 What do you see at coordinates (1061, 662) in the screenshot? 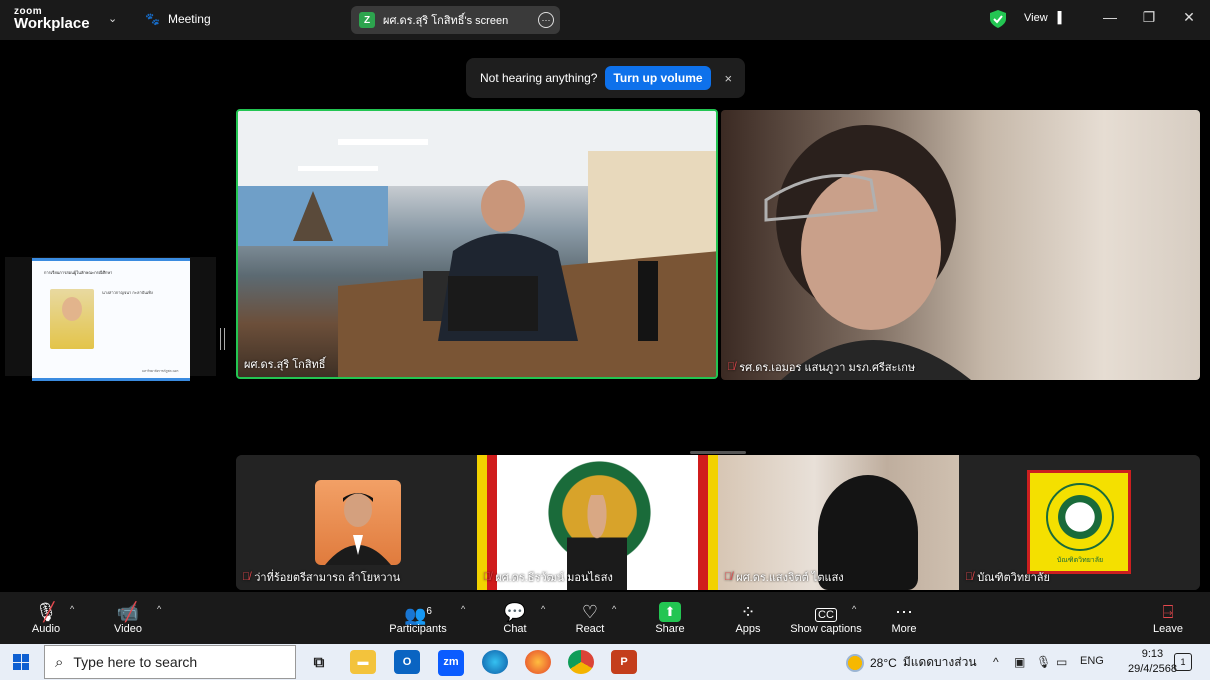
I see `network-icon: ▭` at bounding box center [1061, 662].